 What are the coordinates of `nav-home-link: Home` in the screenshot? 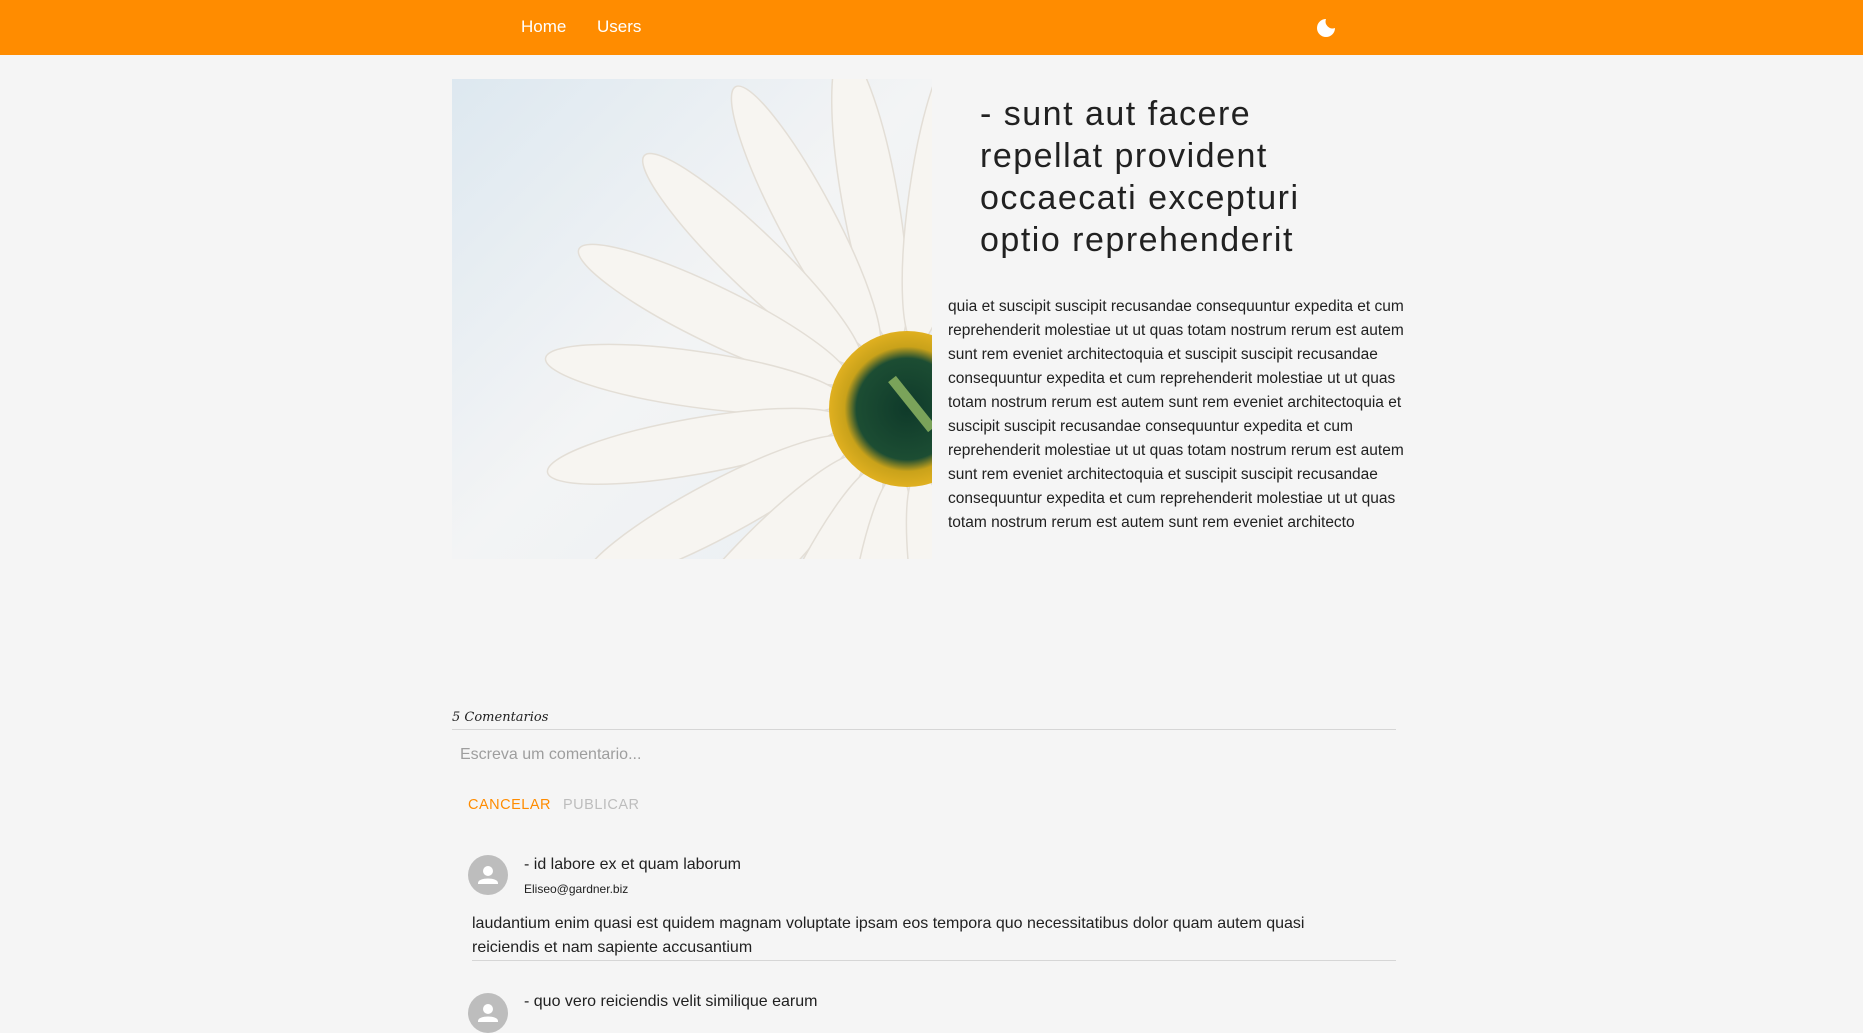 It's located at (543, 27).